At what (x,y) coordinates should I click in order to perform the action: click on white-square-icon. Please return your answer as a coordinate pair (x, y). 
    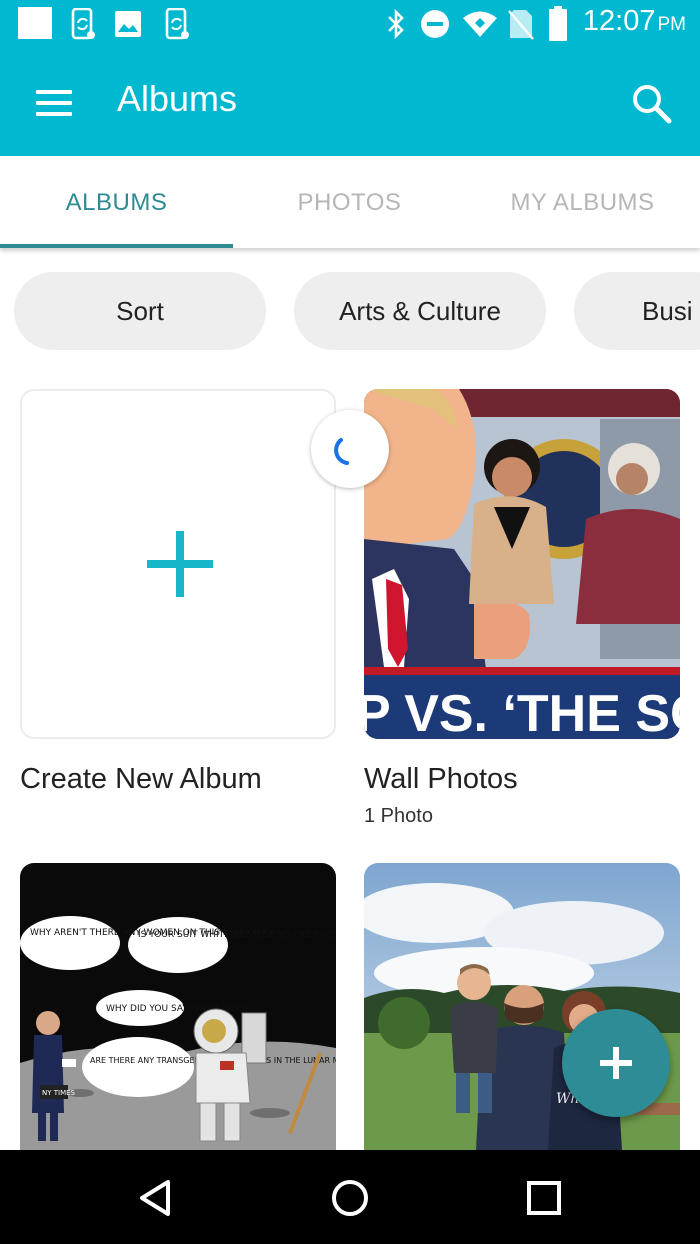
    Looking at the image, I should click on (35, 23).